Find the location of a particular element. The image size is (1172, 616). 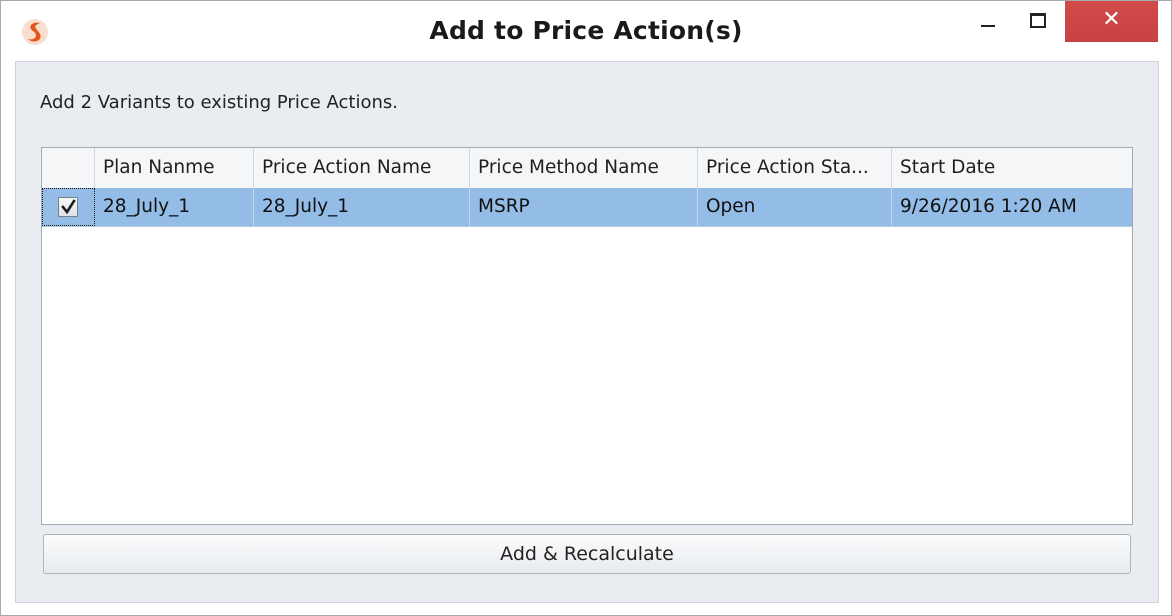

row-checkbox is located at coordinates (68, 207).